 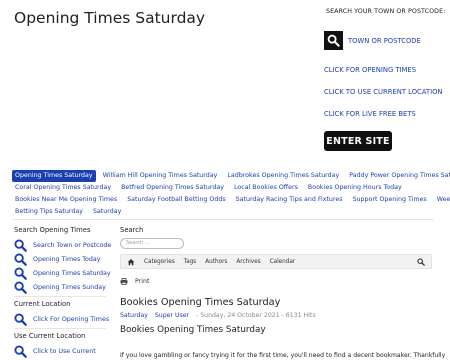 What do you see at coordinates (159, 262) in the screenshot?
I see `toolbar-categories: Categories` at bounding box center [159, 262].